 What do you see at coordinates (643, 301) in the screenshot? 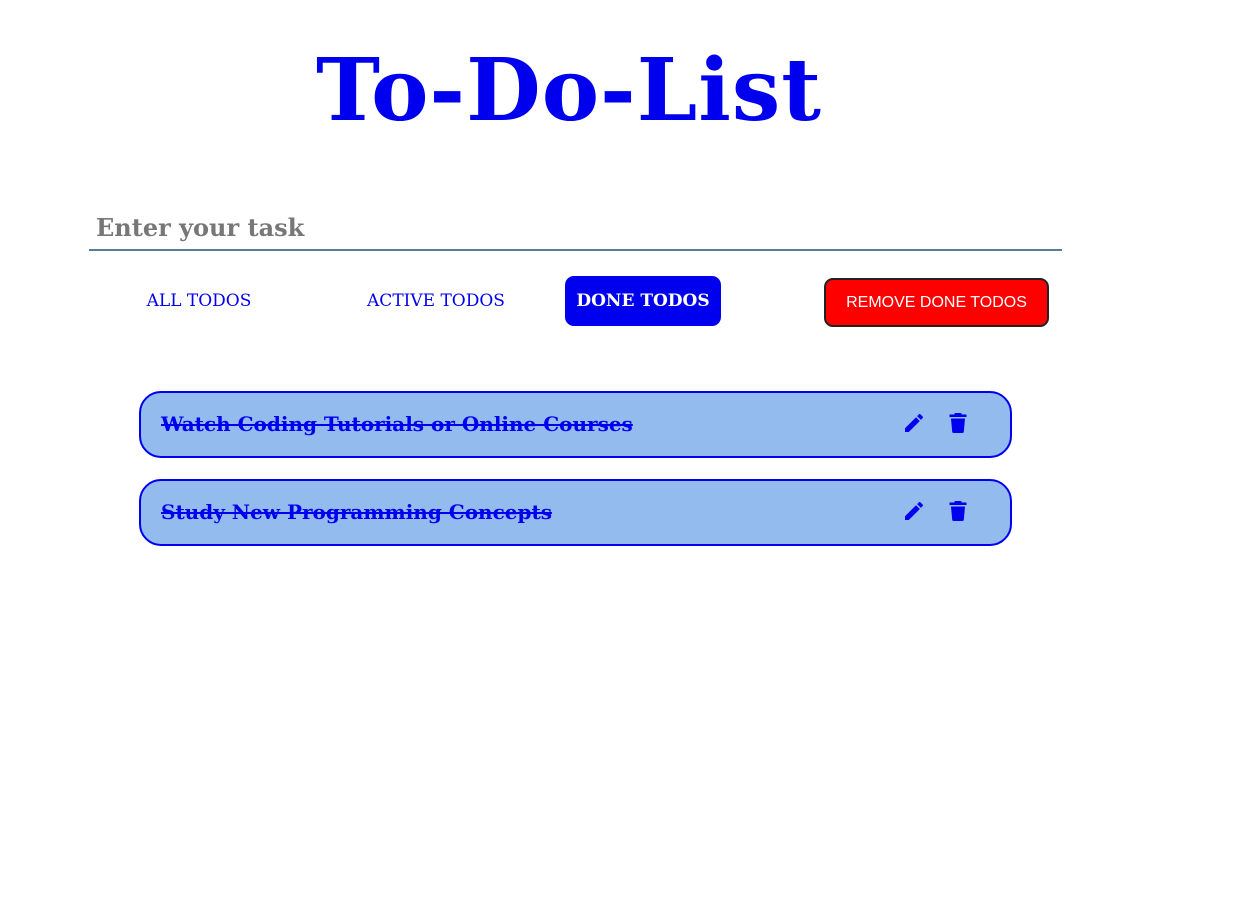
I see `filter-done-todos-button: DONE TODOS` at bounding box center [643, 301].